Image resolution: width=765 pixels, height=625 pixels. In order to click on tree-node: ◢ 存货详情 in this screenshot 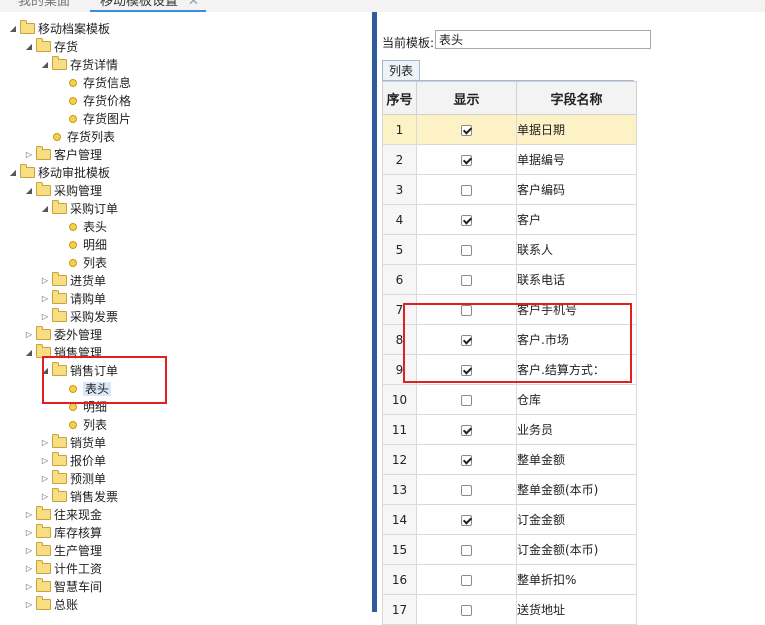, I will do `click(78, 65)`.